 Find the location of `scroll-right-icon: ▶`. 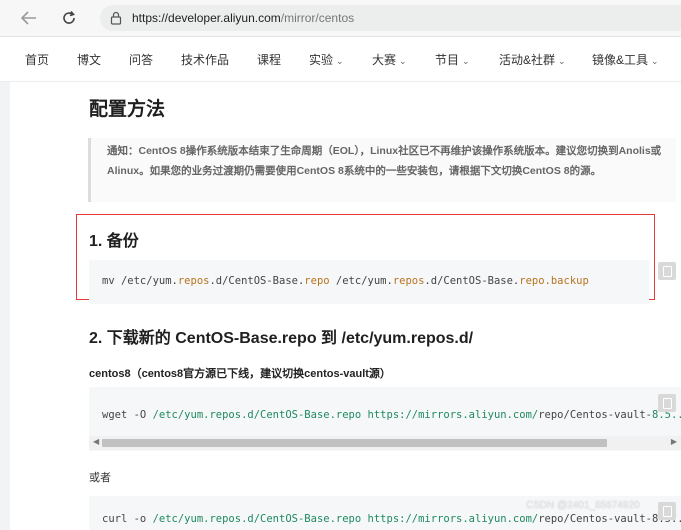

scroll-right-icon: ▶ is located at coordinates (674, 441).